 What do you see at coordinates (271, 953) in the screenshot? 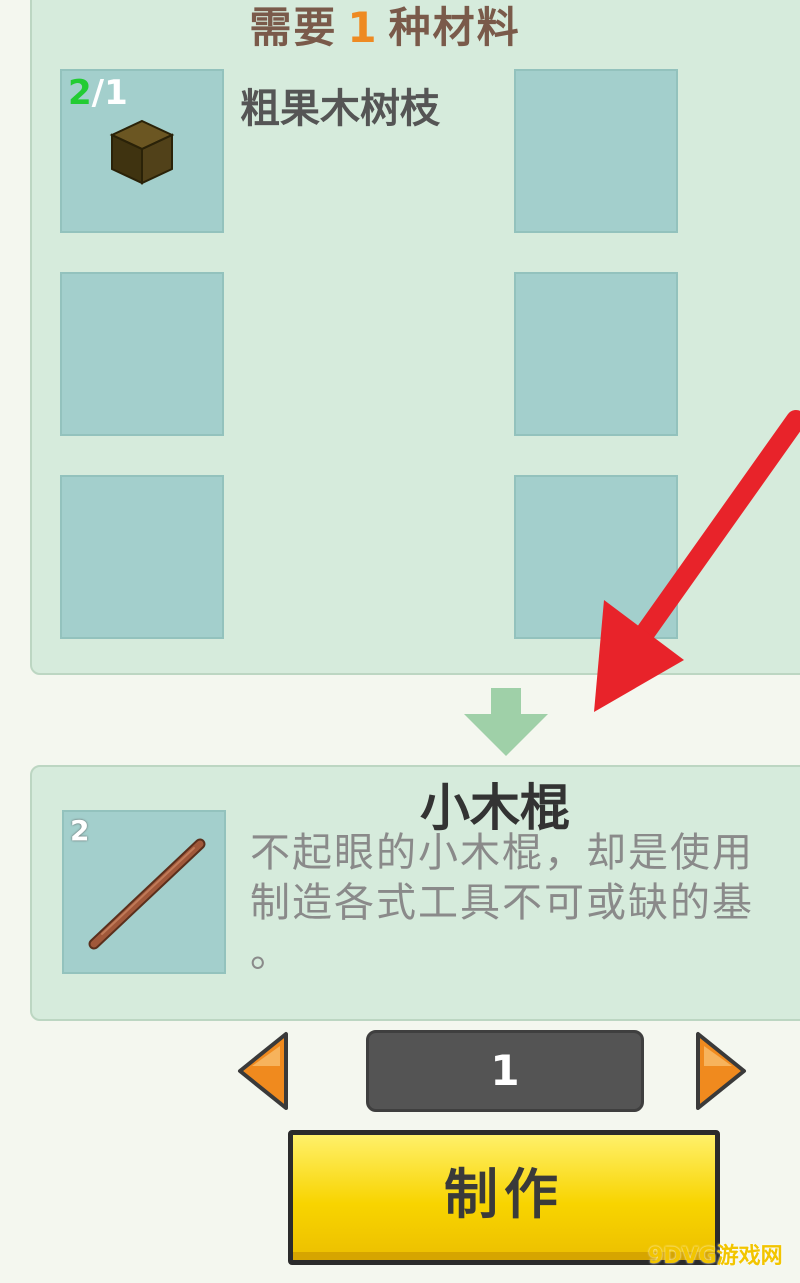
I see `description-line-3: 。` at bounding box center [271, 953].